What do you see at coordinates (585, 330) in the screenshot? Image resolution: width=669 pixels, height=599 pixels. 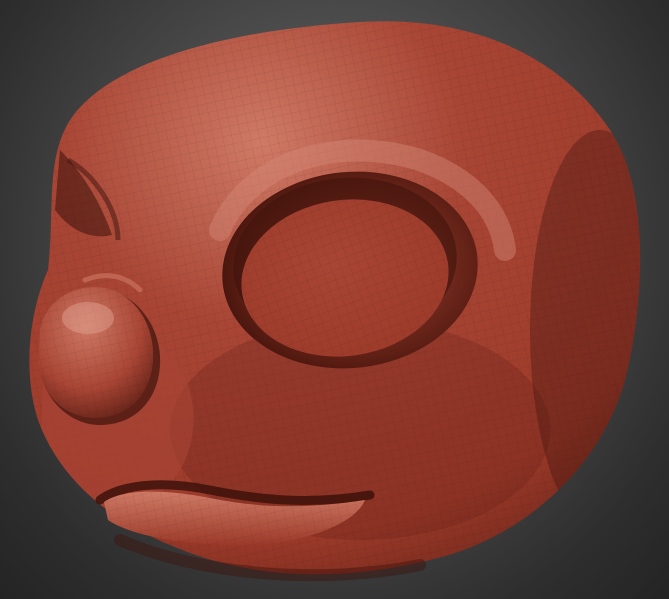 I see `right-side-shade` at bounding box center [585, 330].